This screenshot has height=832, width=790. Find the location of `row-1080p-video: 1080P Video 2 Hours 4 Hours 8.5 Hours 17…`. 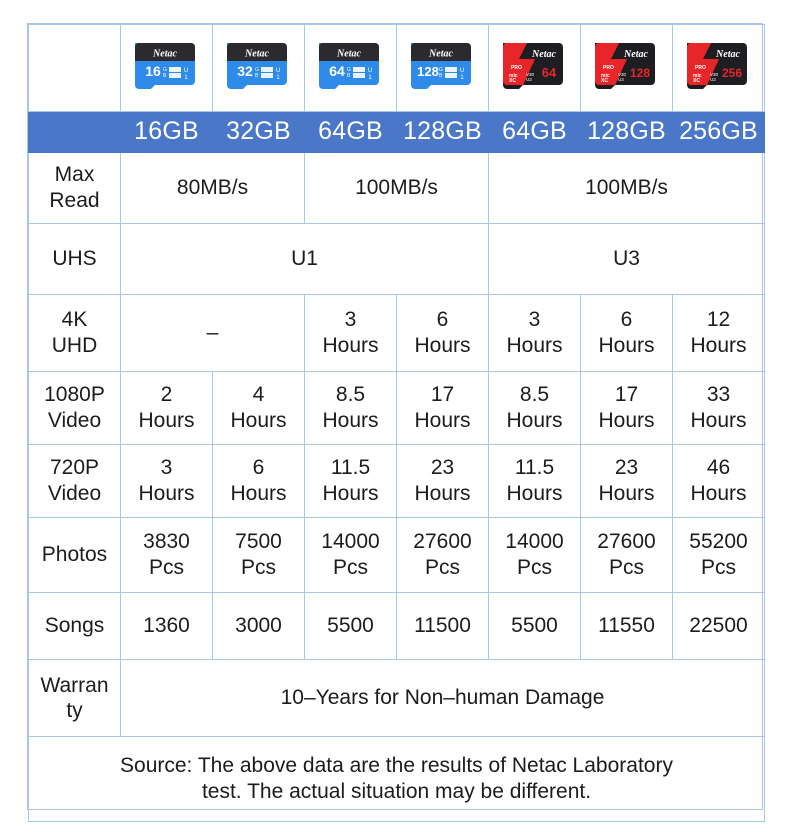

row-1080p-video: 1080P Video 2 Hours 4 Hours 8.5 Hours 17… is located at coordinates (396, 408).